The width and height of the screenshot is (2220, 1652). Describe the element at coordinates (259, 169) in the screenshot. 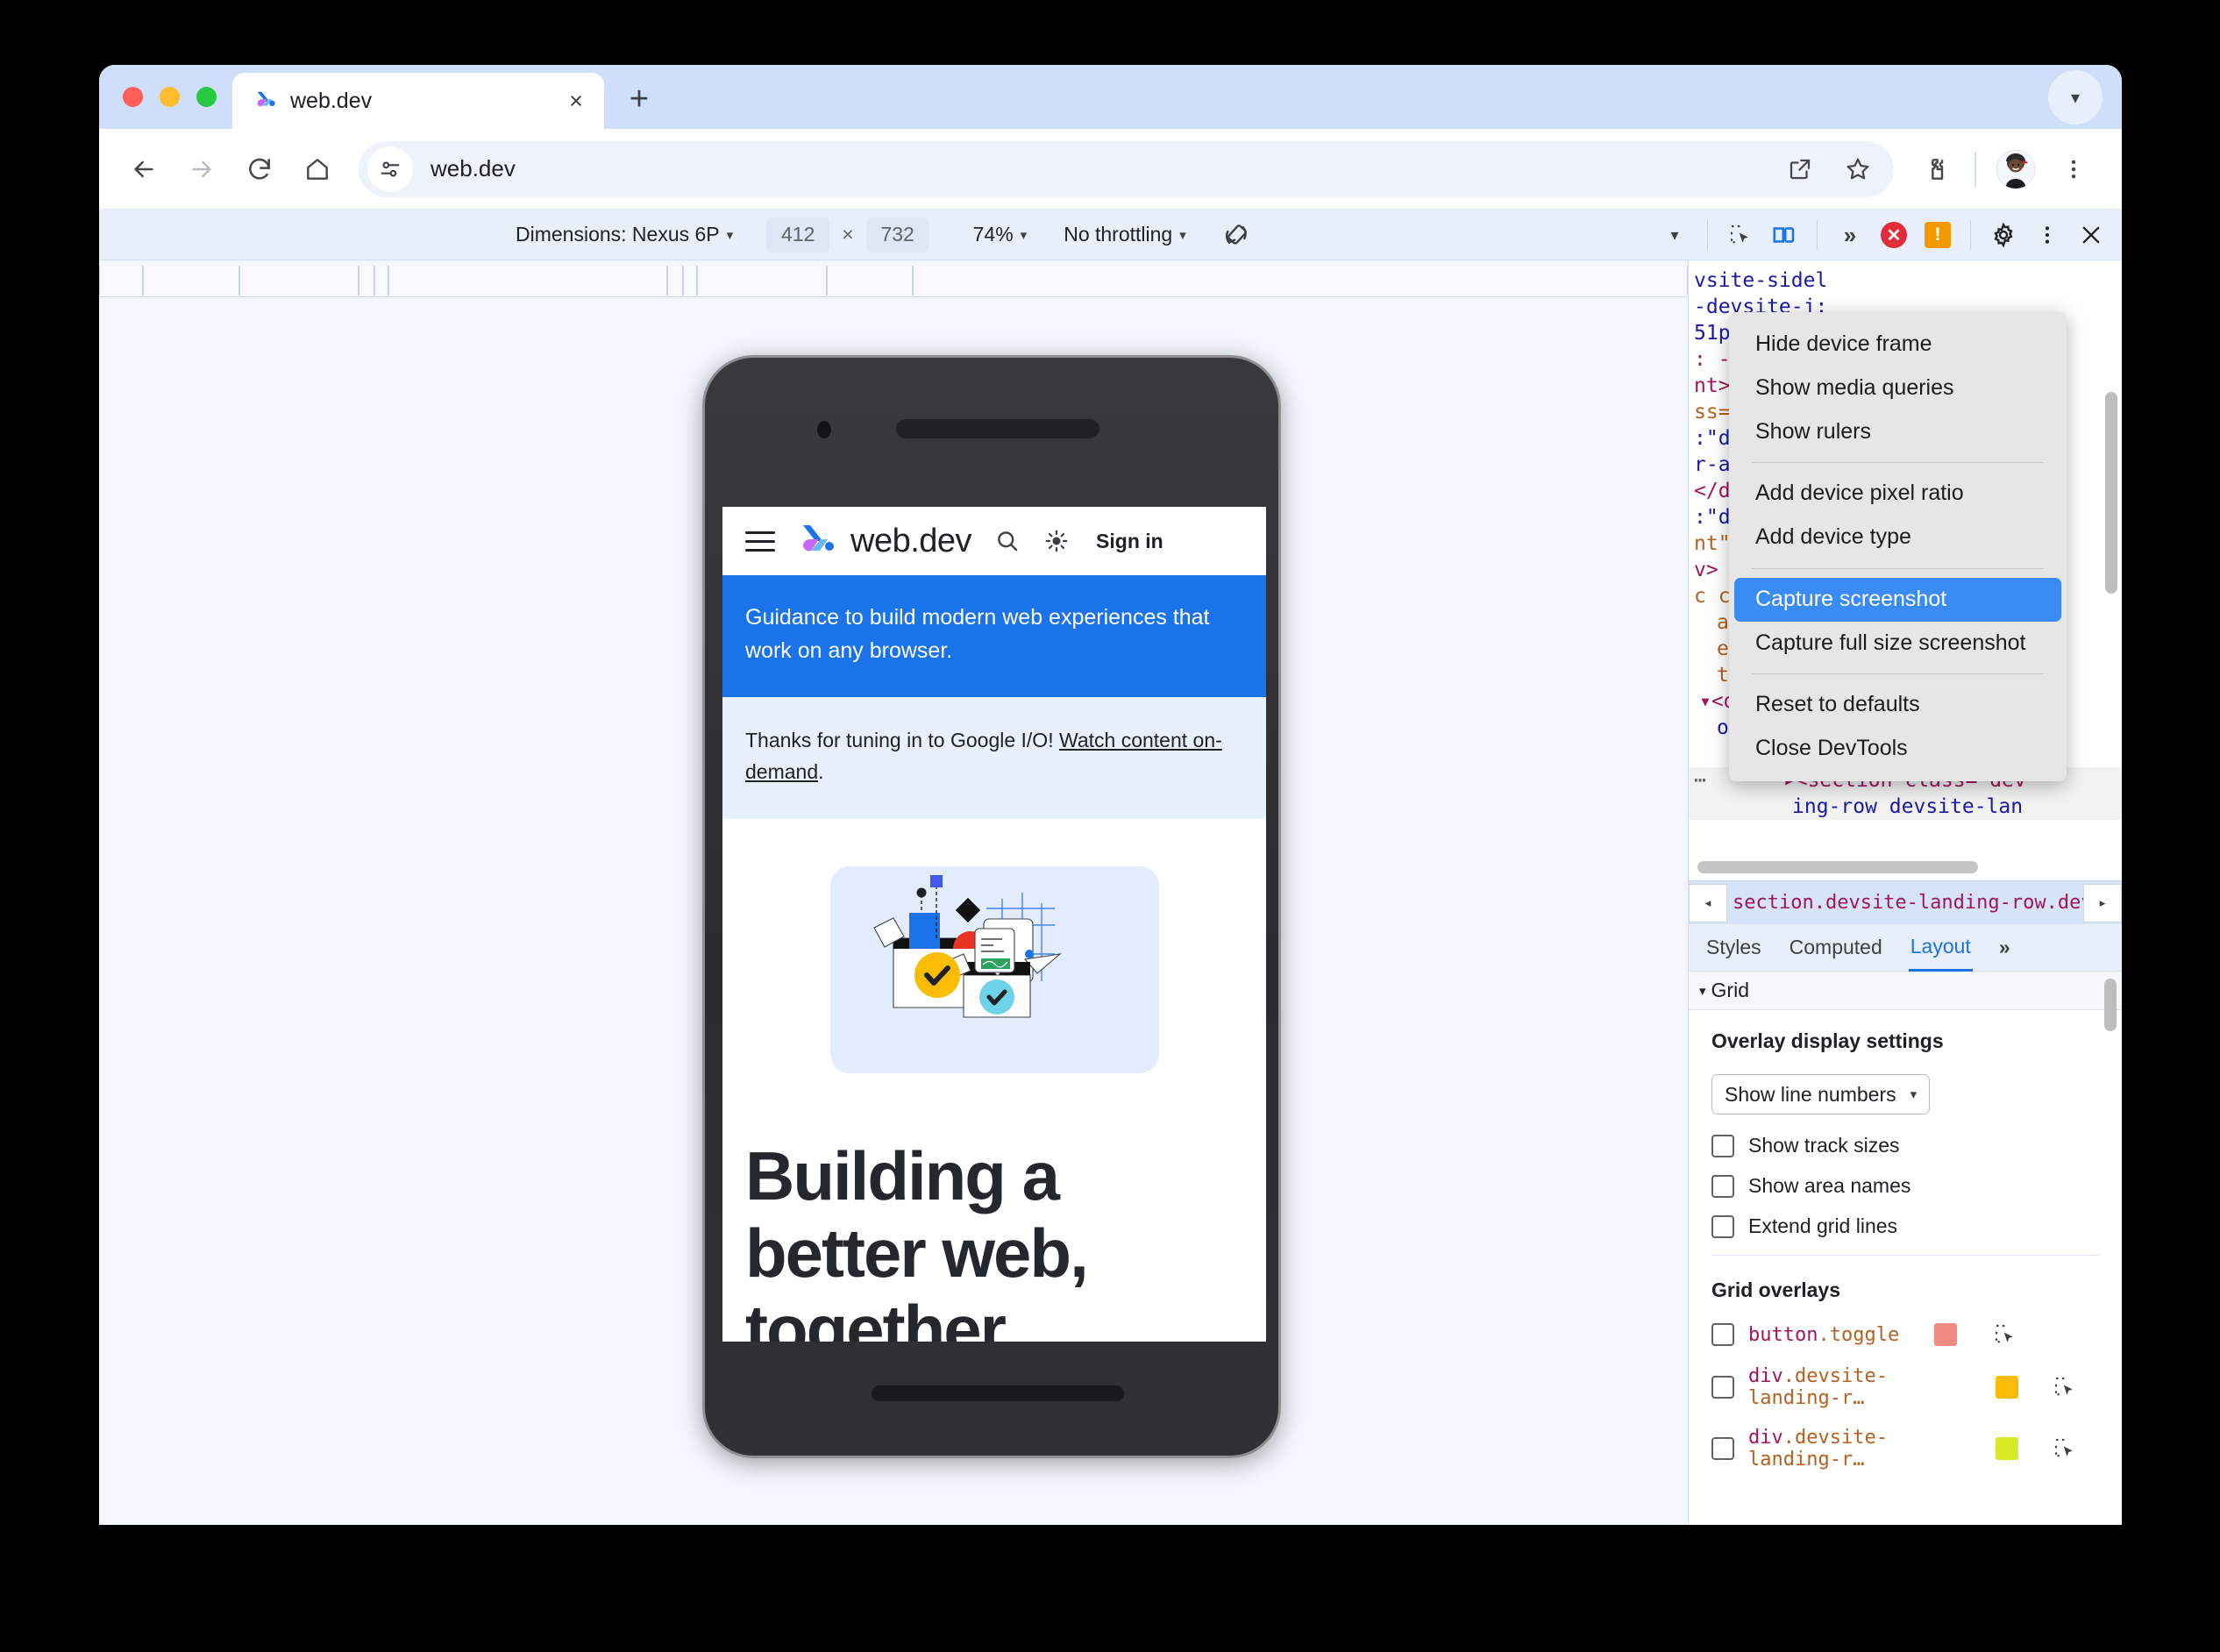

I see `reload-icon` at that location.